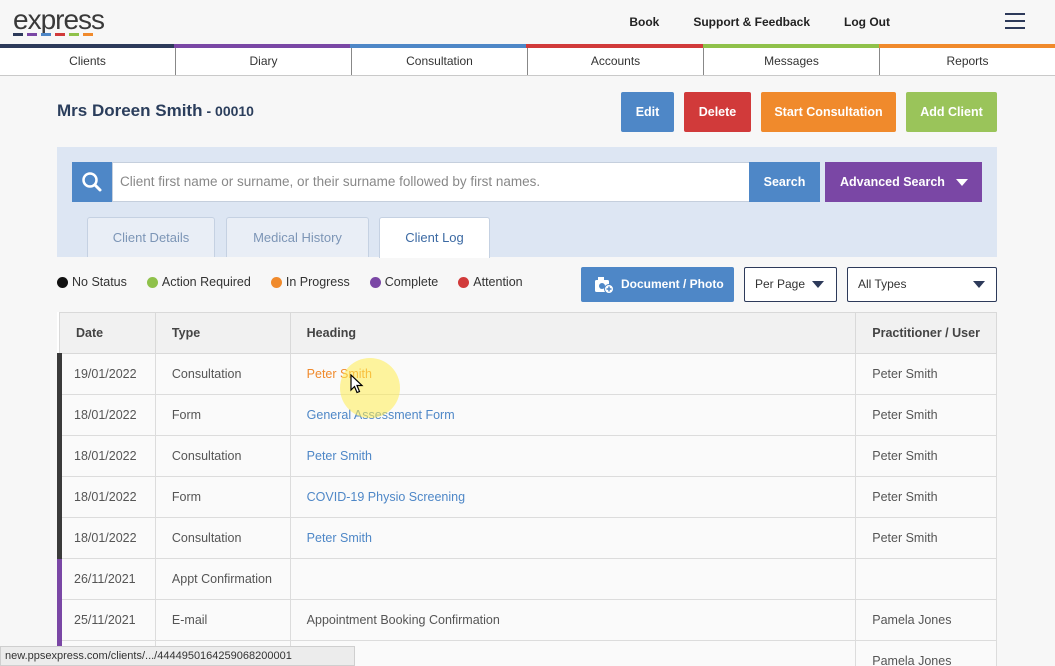  Describe the element at coordinates (264, 61) in the screenshot. I see `nav-item-diary: Diary` at that location.